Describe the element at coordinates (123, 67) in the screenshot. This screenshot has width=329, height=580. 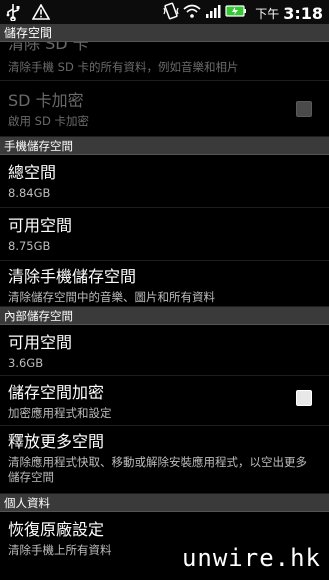
I see `item-subtitle: 清除手機 SD 卡的所有資料，例如音樂和相片` at that location.